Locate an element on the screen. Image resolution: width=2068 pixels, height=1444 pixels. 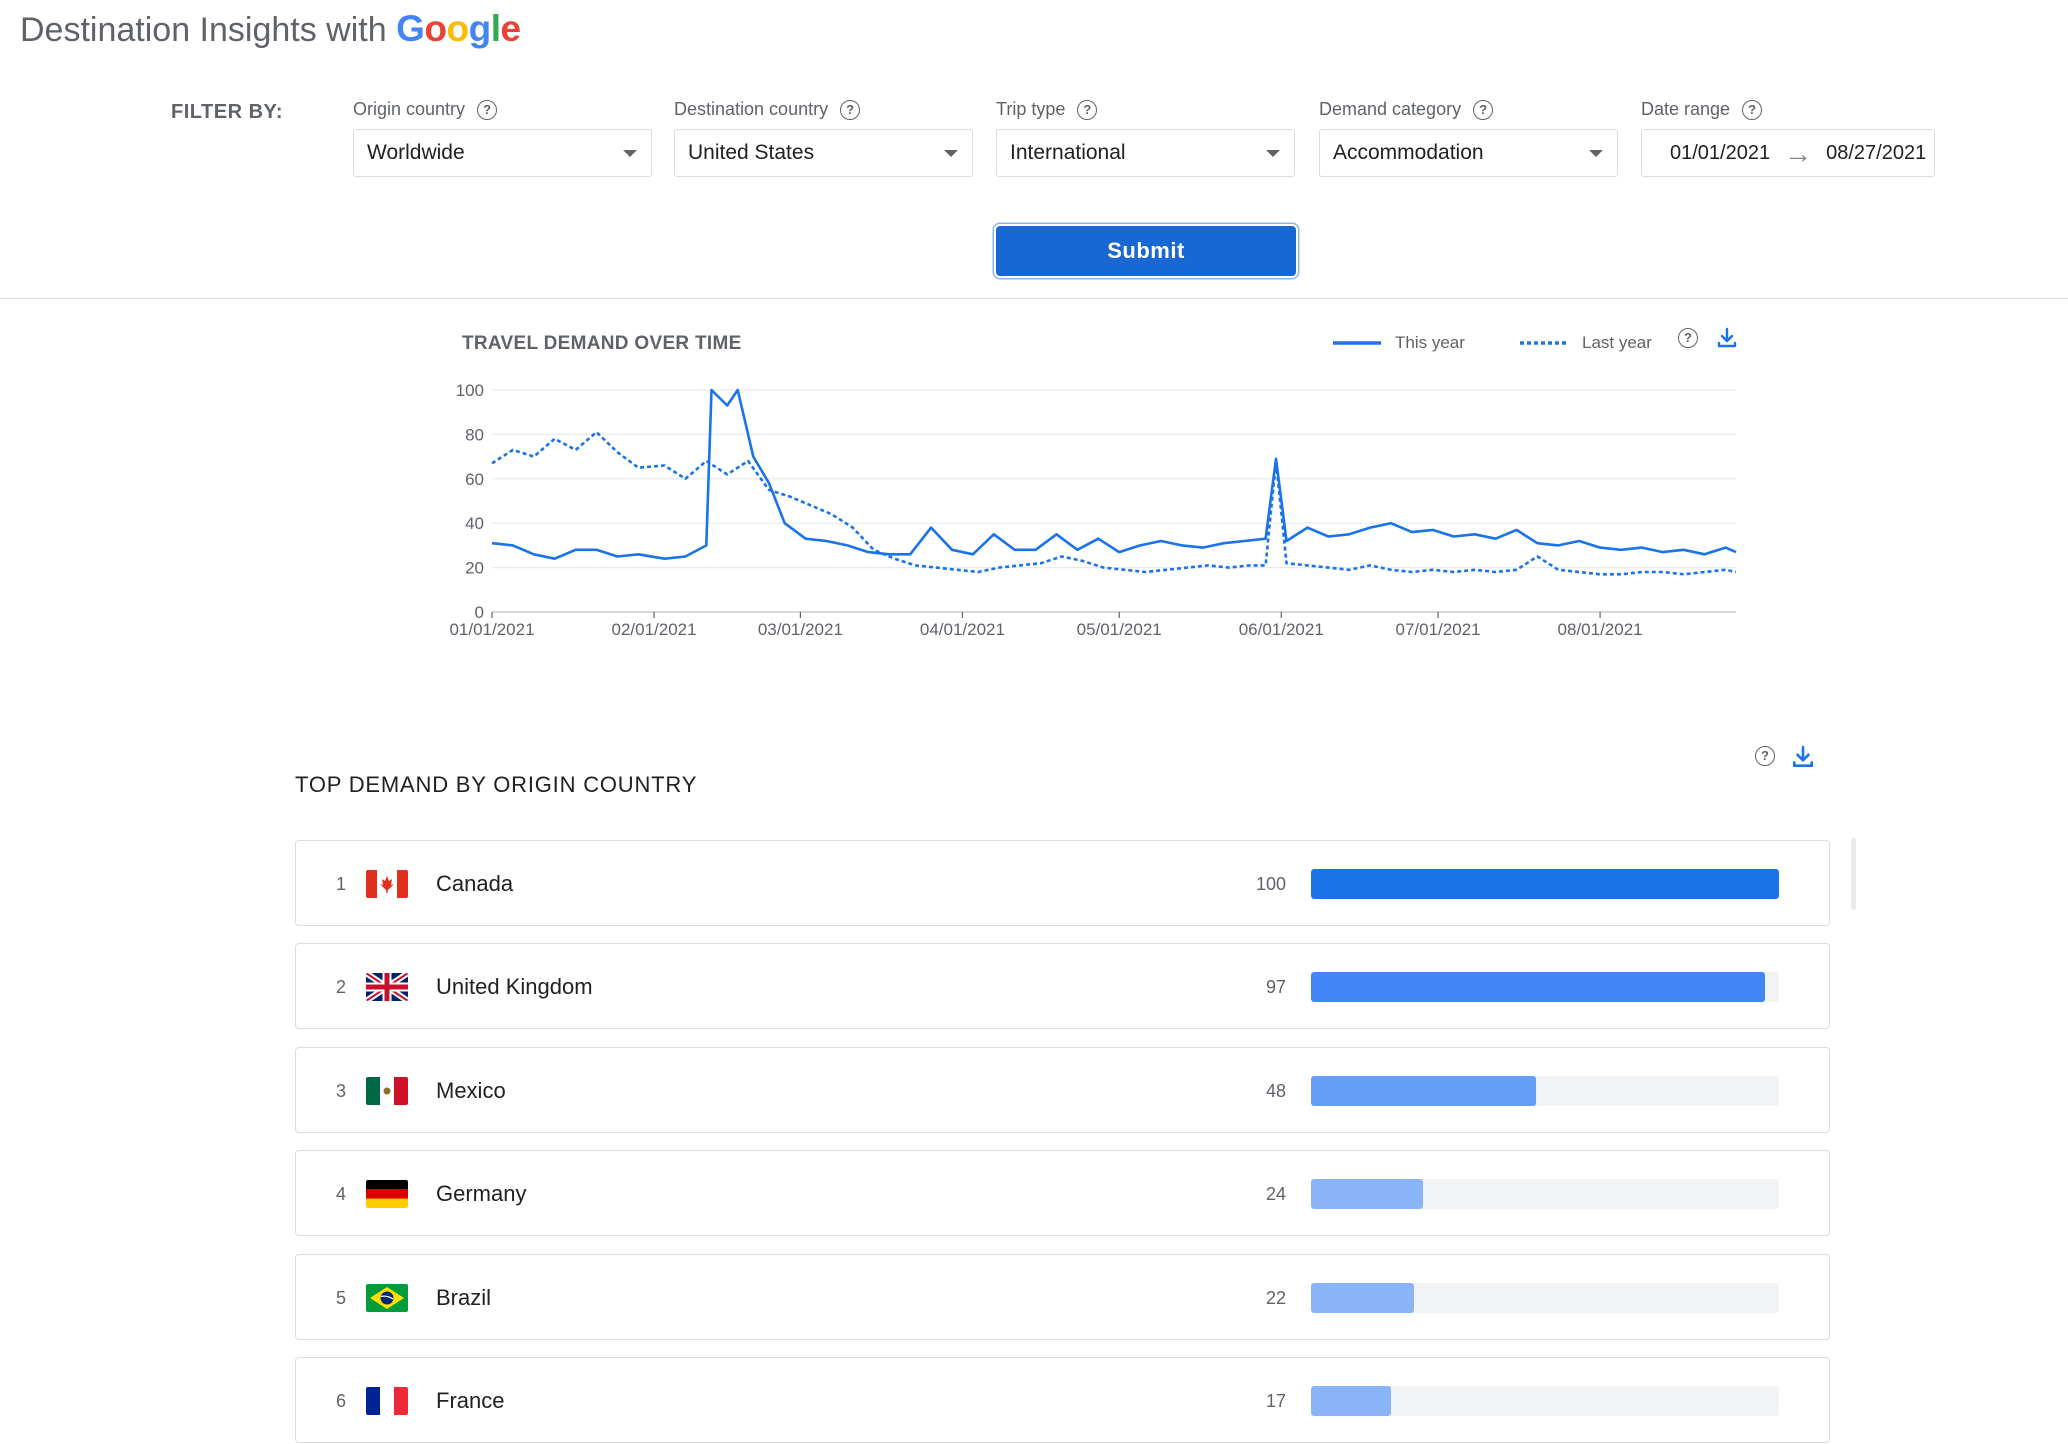
table-help-icon: ? is located at coordinates (1765, 756).